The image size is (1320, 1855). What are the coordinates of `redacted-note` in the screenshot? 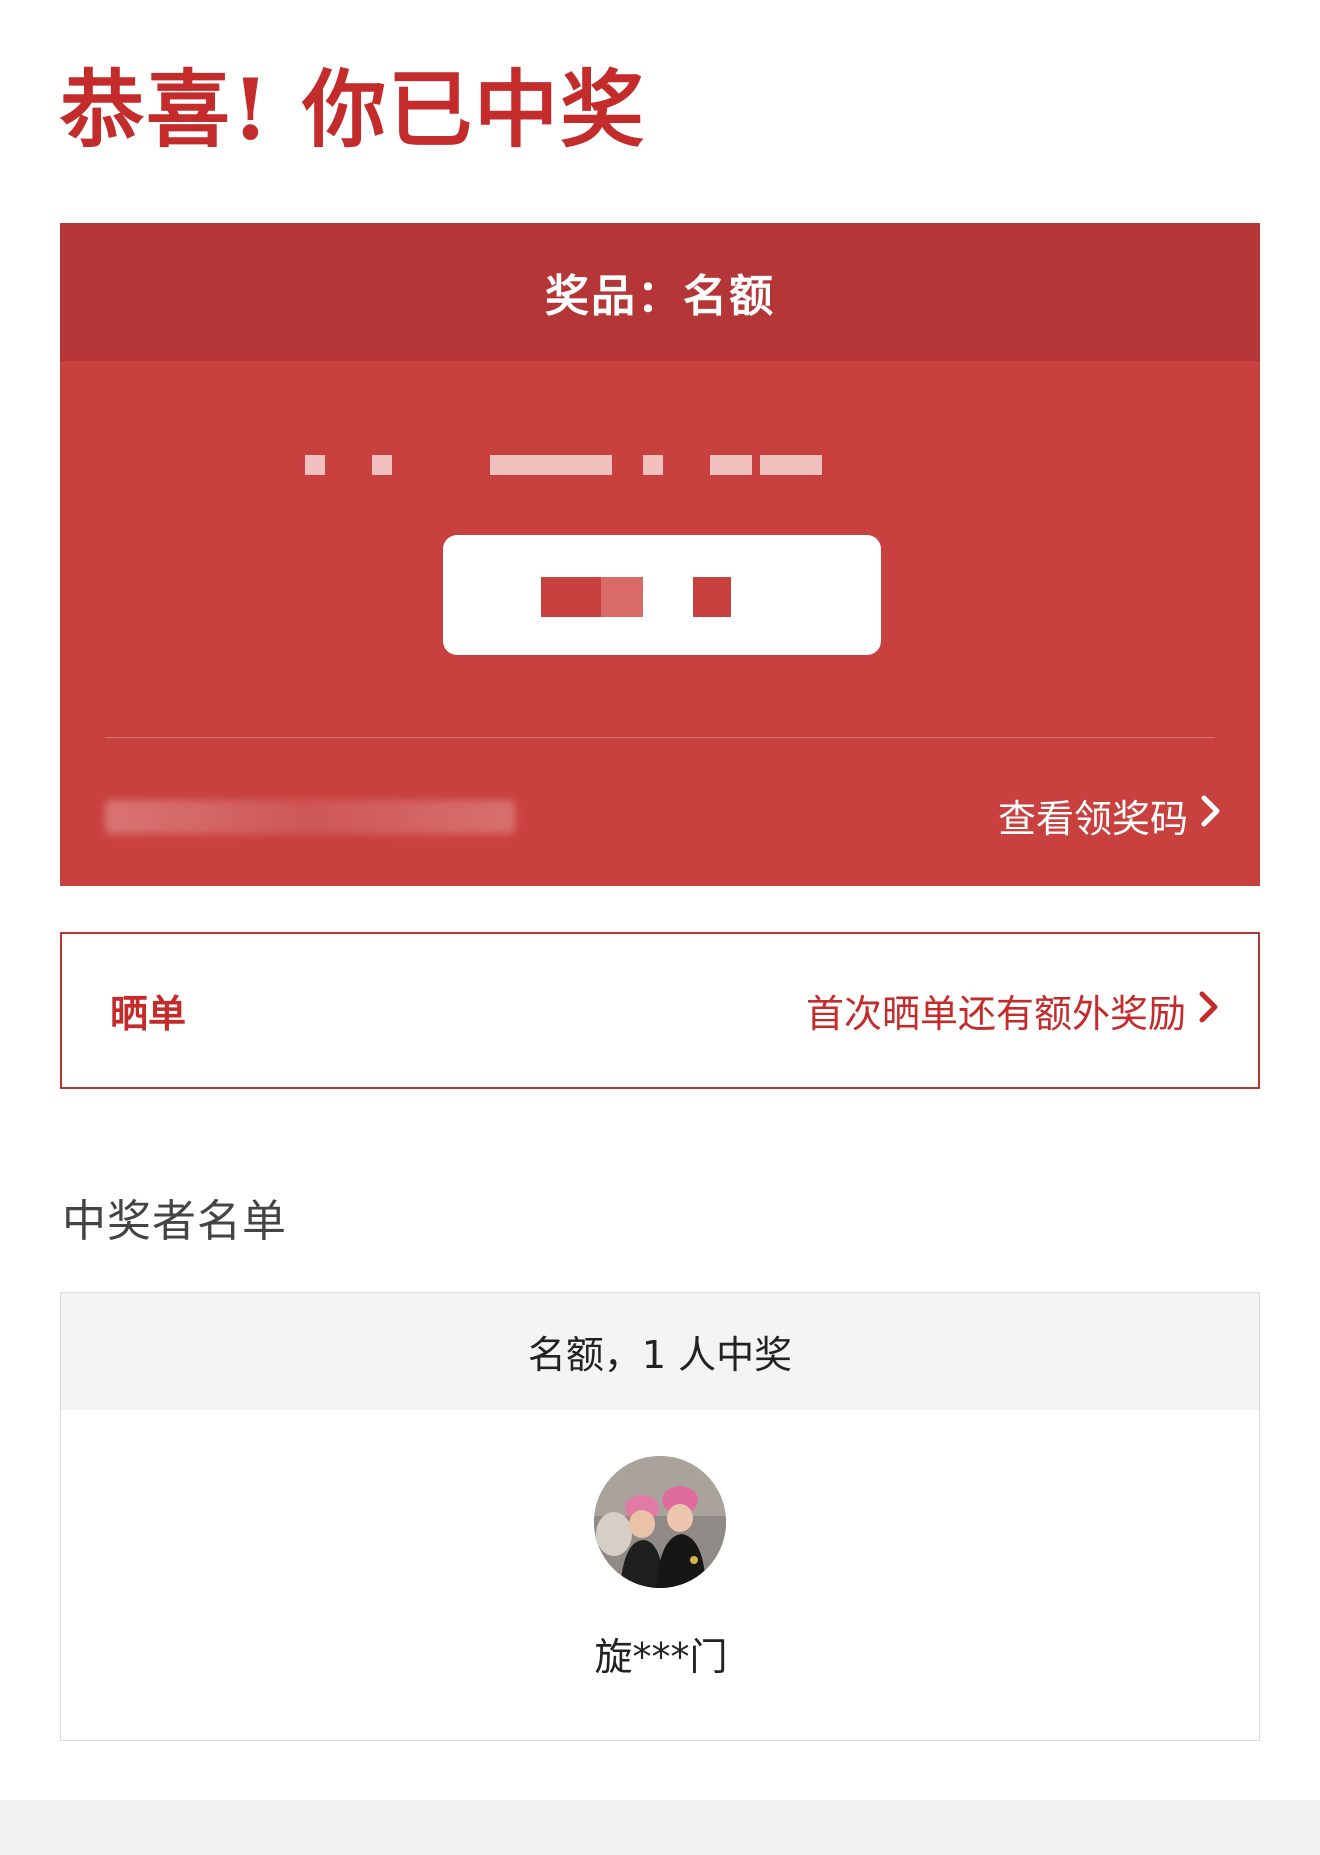 It's located at (310, 817).